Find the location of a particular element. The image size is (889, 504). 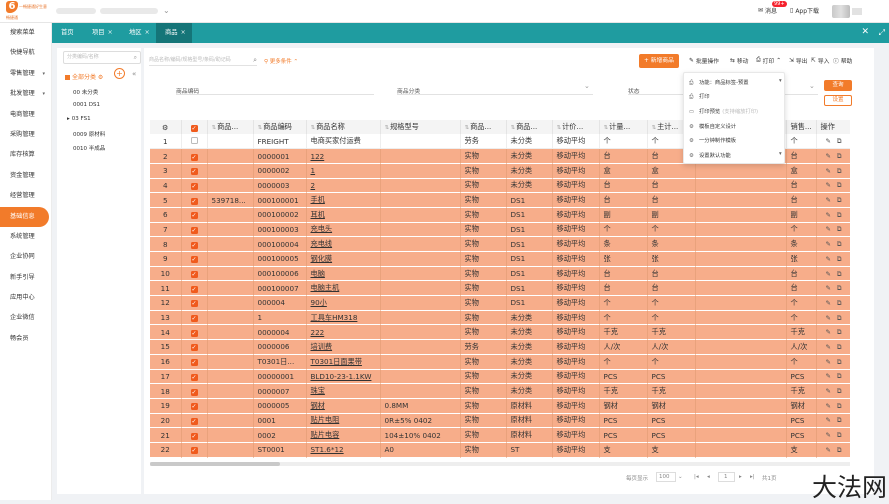

product-name-link: 电脑主机 is located at coordinates (343, 288).